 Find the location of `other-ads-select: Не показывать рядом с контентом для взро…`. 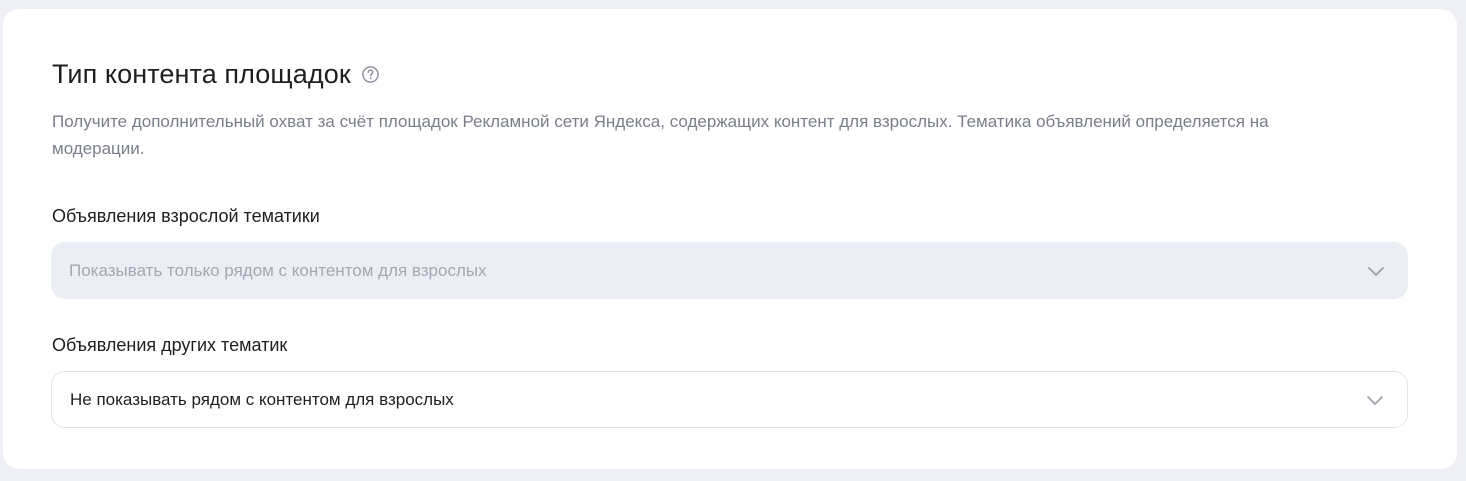

other-ads-select: Не показывать рядом с контентом для взро… is located at coordinates (729, 399).